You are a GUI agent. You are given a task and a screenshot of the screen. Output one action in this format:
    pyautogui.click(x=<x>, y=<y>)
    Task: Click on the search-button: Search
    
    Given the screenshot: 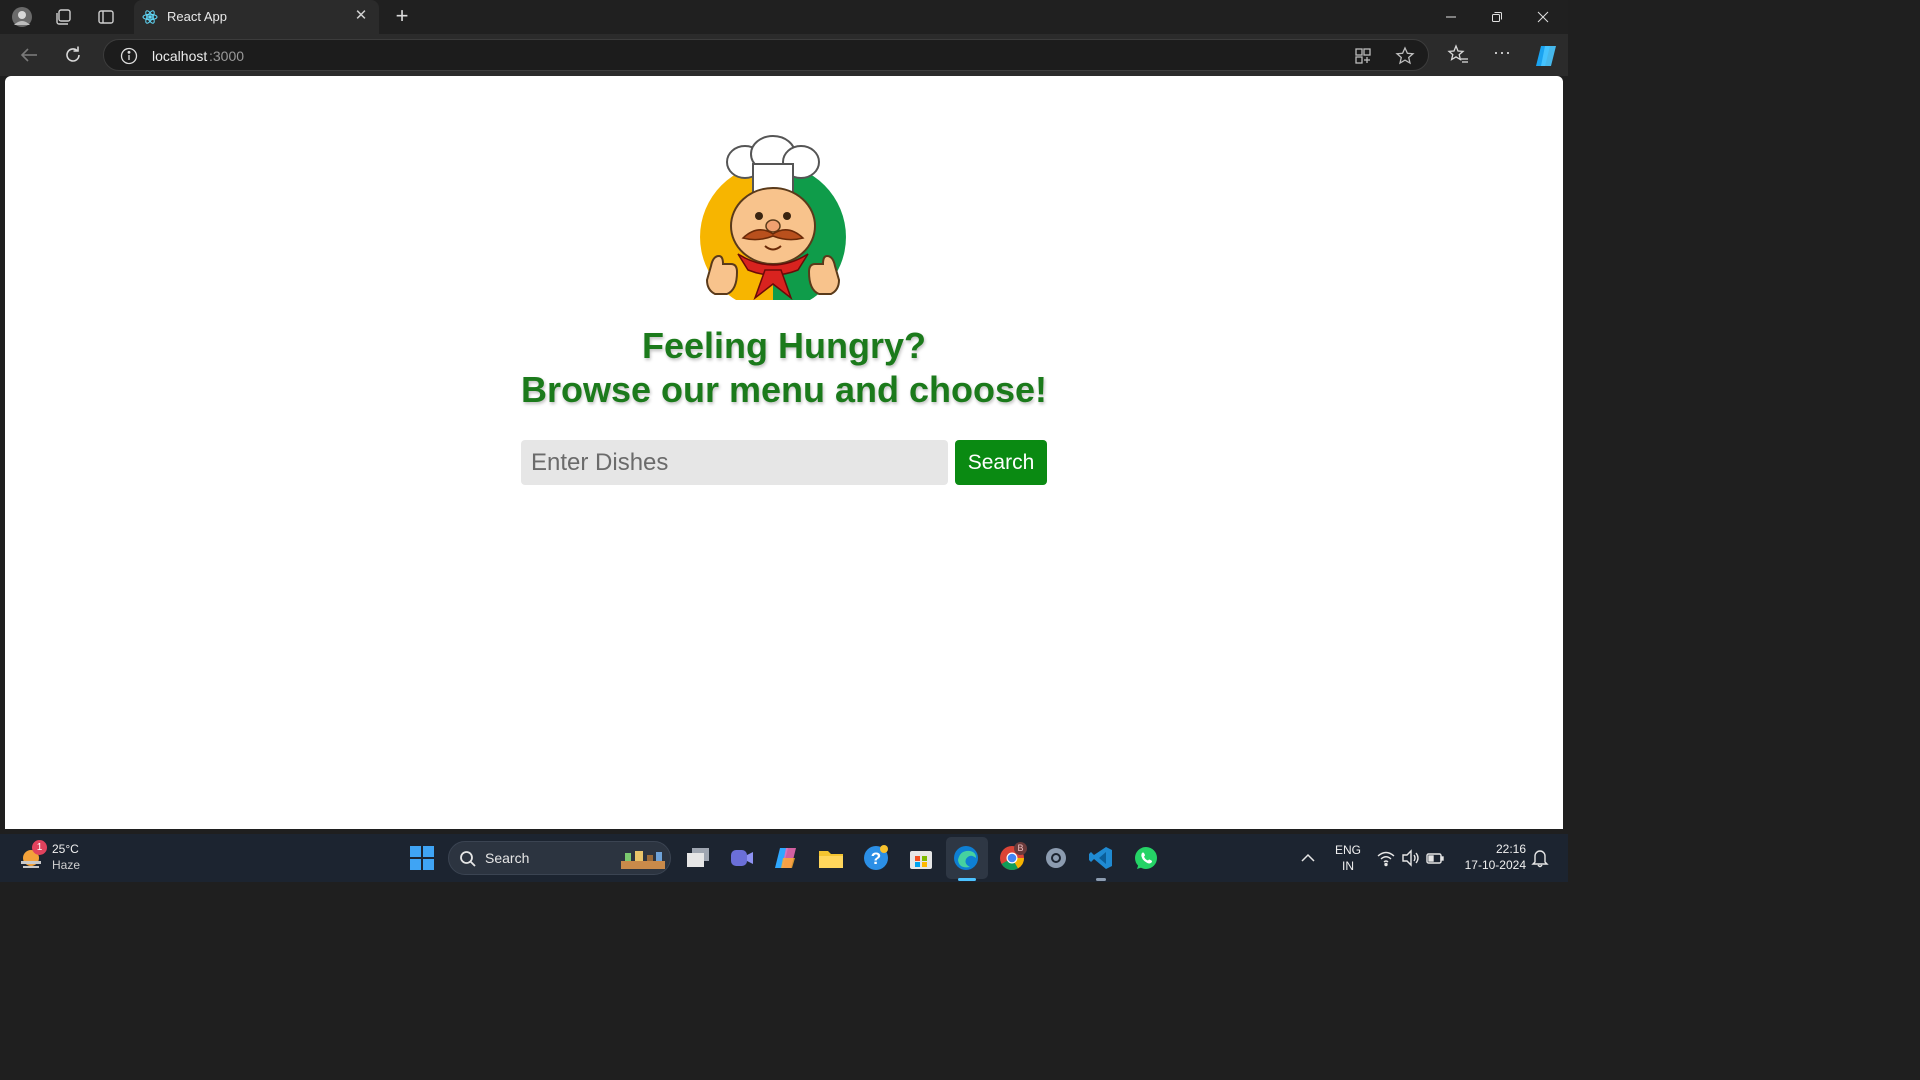 What is the action you would take?
    pyautogui.click(x=1001, y=462)
    